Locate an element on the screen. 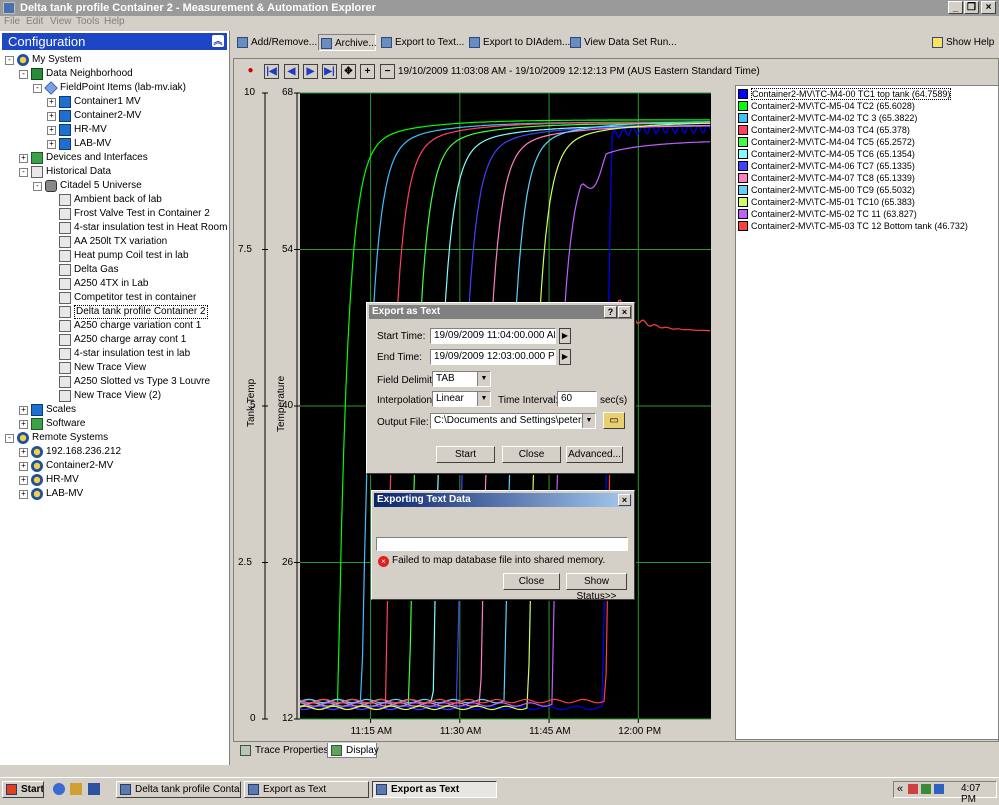 The height and width of the screenshot is (805, 999). menu-help: Help is located at coordinates (114, 21).